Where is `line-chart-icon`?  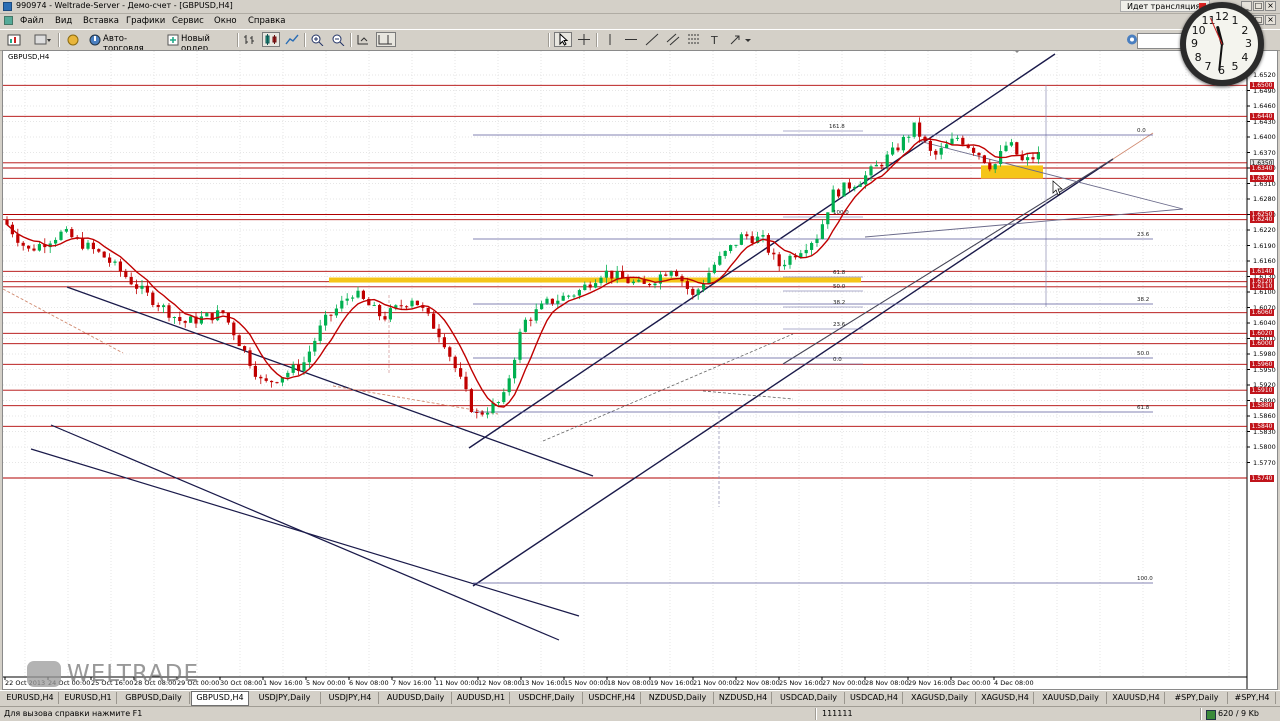 line-chart-icon is located at coordinates (292, 39).